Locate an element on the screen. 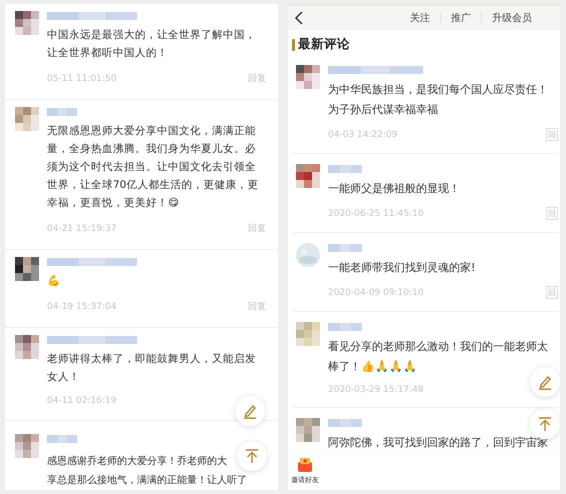 The height and width of the screenshot is (494, 566). header-tab: 推广 is located at coordinates (461, 18).